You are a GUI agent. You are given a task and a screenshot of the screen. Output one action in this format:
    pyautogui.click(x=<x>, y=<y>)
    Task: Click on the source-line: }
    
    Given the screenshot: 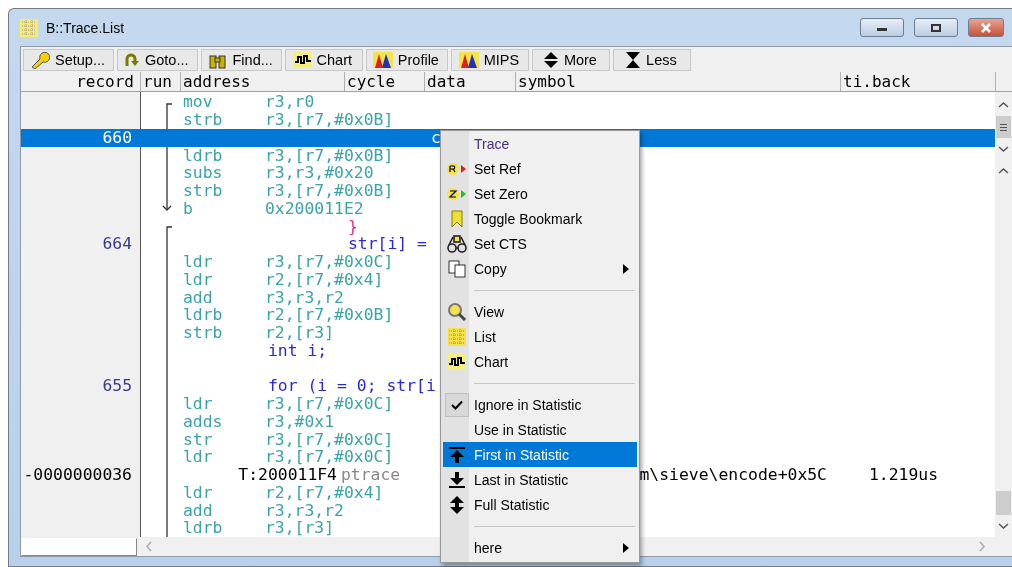 What is the action you would take?
    pyautogui.click(x=352, y=226)
    